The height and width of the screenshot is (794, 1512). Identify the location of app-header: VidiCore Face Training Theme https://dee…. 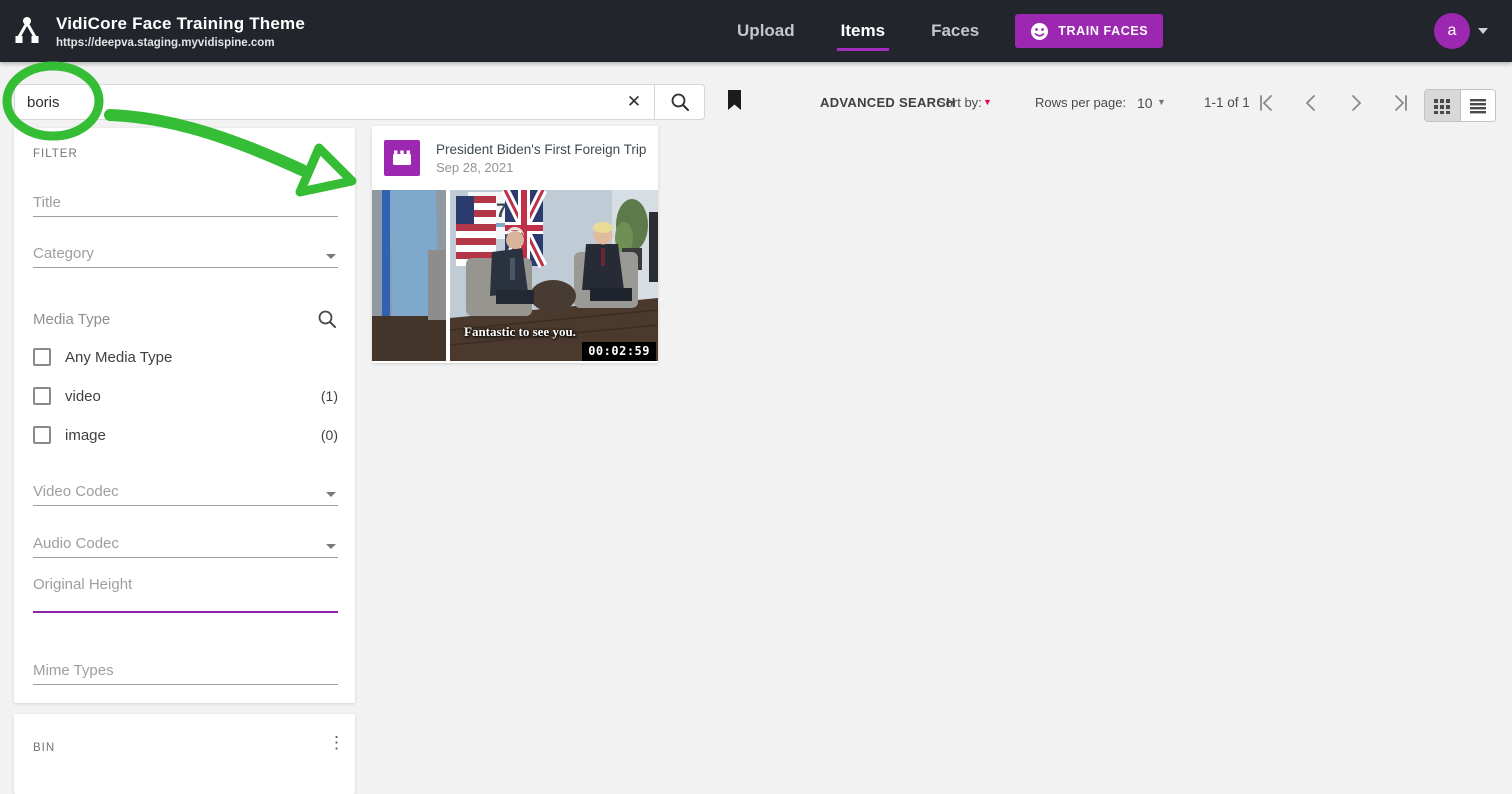
(756, 31).